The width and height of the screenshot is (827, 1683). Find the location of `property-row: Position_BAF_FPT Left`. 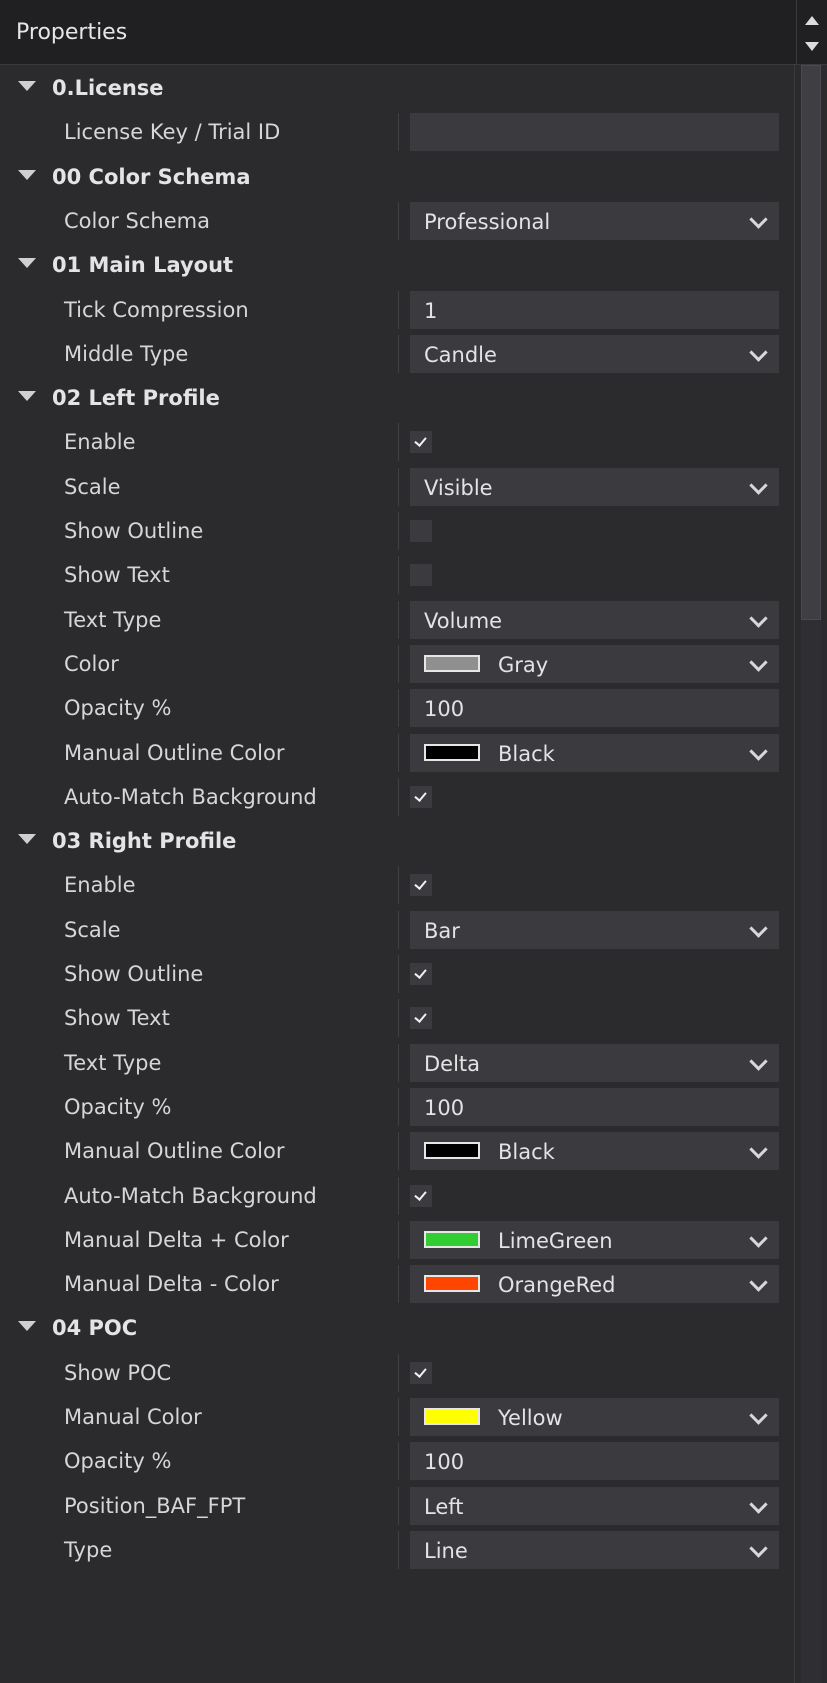

property-row: Position_BAF_FPT Left is located at coordinates (396, 1506).